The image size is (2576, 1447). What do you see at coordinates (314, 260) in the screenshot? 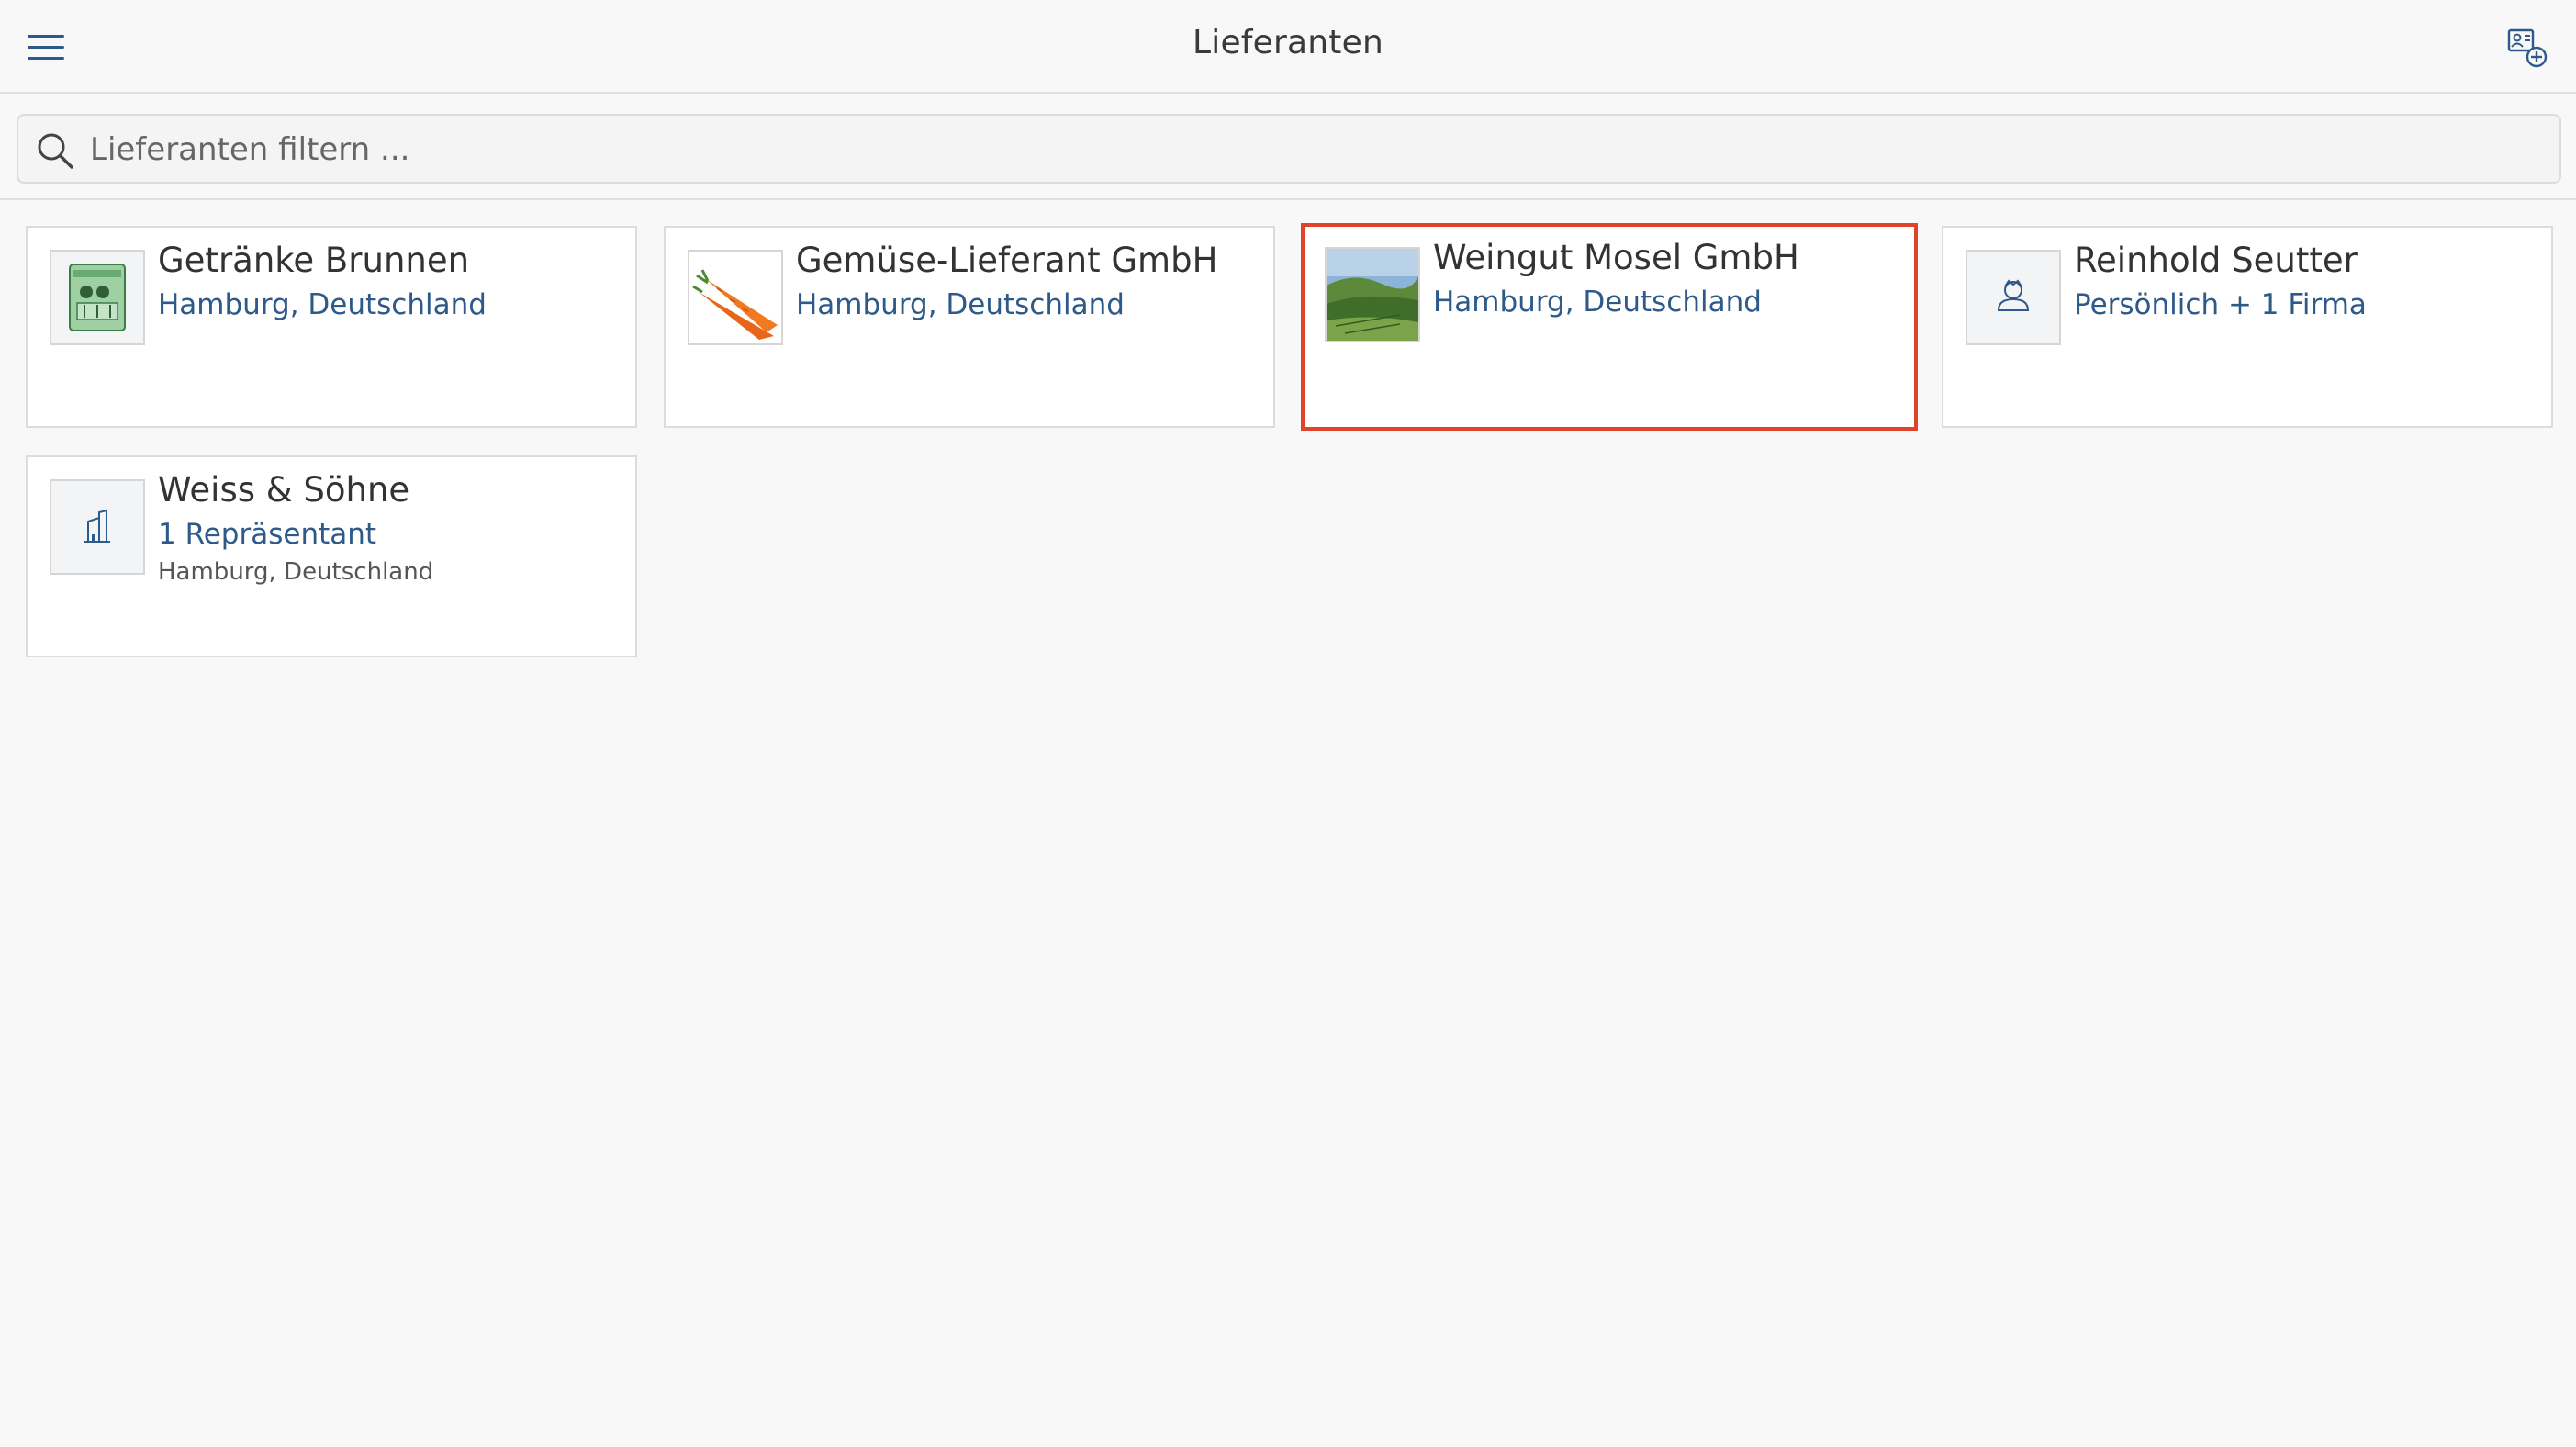
I see `supplier-name: Getränke Brunnen` at bounding box center [314, 260].